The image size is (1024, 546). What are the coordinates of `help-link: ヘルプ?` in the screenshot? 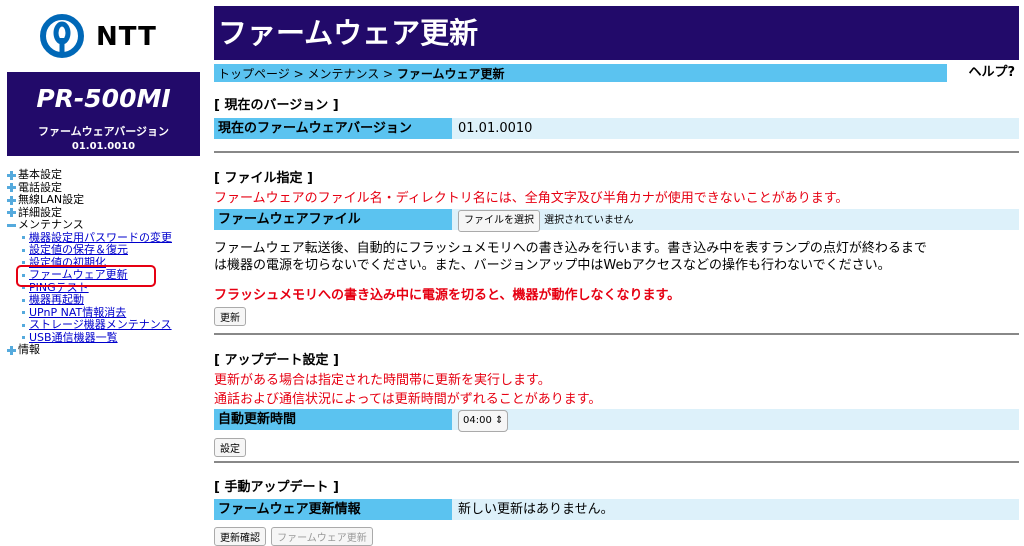 It's located at (983, 73).